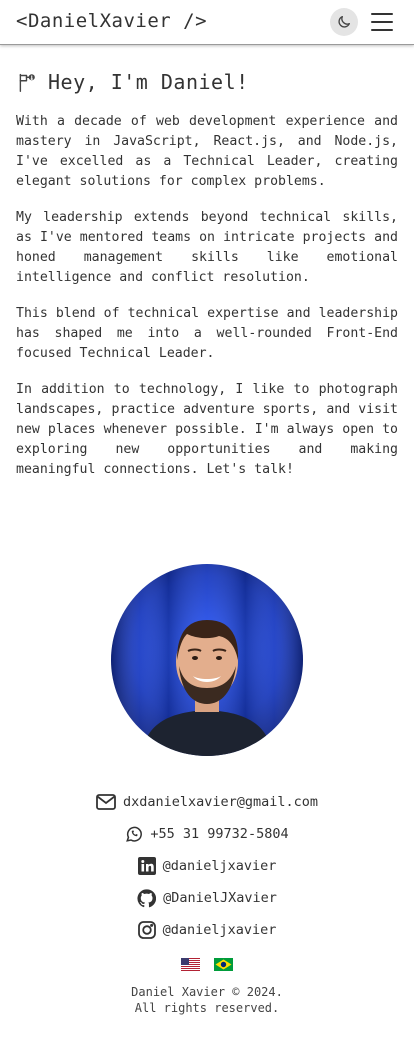  I want to click on whatsapp-icon, so click(134, 834).